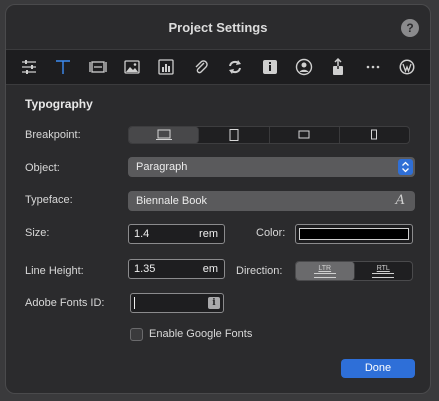 The image size is (439, 401). What do you see at coordinates (177, 303) in the screenshot?
I see `adobe-fonts-input: i` at bounding box center [177, 303].